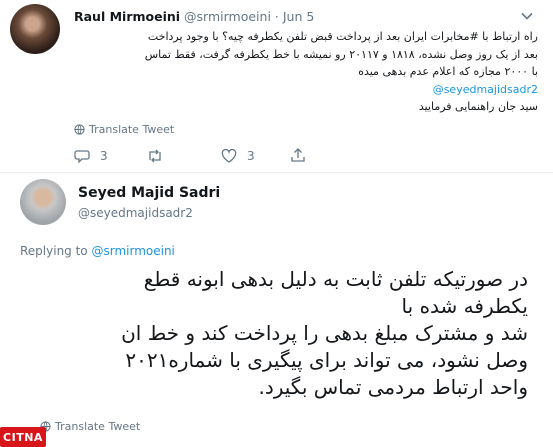 This screenshot has width=553, height=447. Describe the element at coordinates (155, 156) in the screenshot. I see `retweet-icon` at that location.